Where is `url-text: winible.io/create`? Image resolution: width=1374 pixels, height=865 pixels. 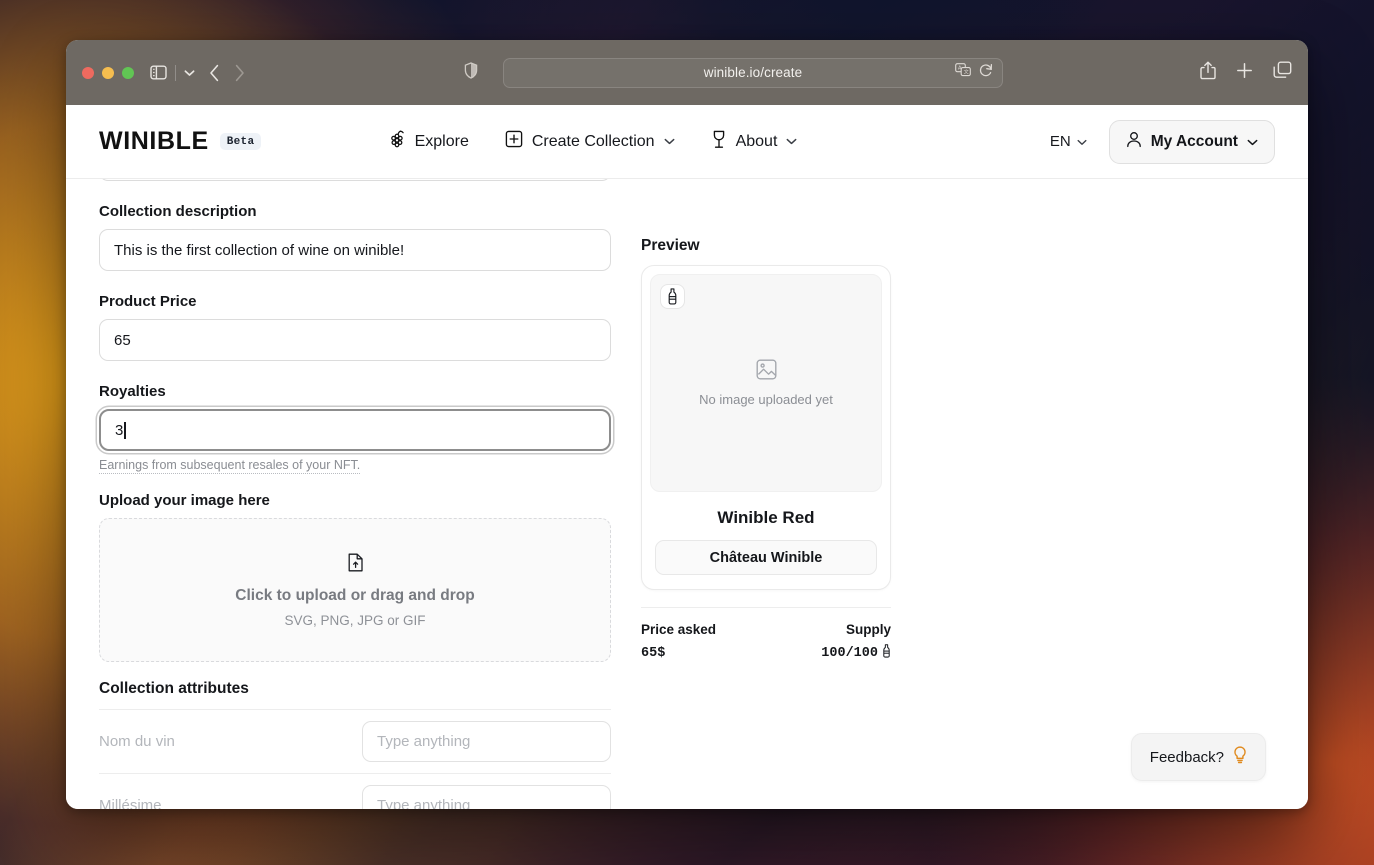
url-text: winible.io/create is located at coordinates (753, 72).